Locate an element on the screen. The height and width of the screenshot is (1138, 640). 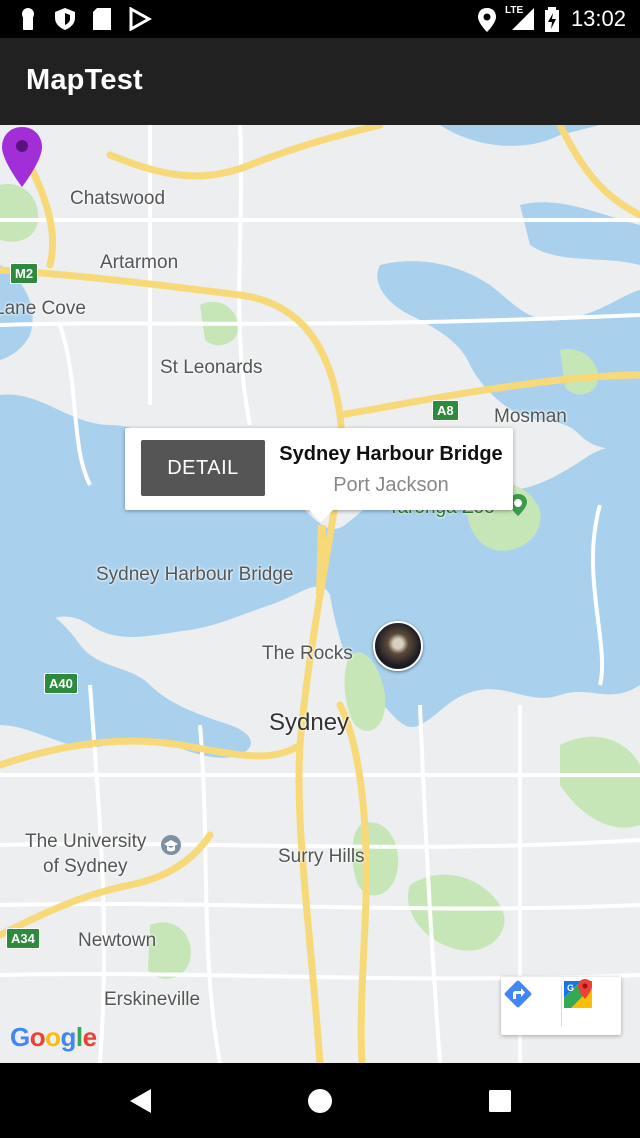
play-store-icon is located at coordinates (140, 19).